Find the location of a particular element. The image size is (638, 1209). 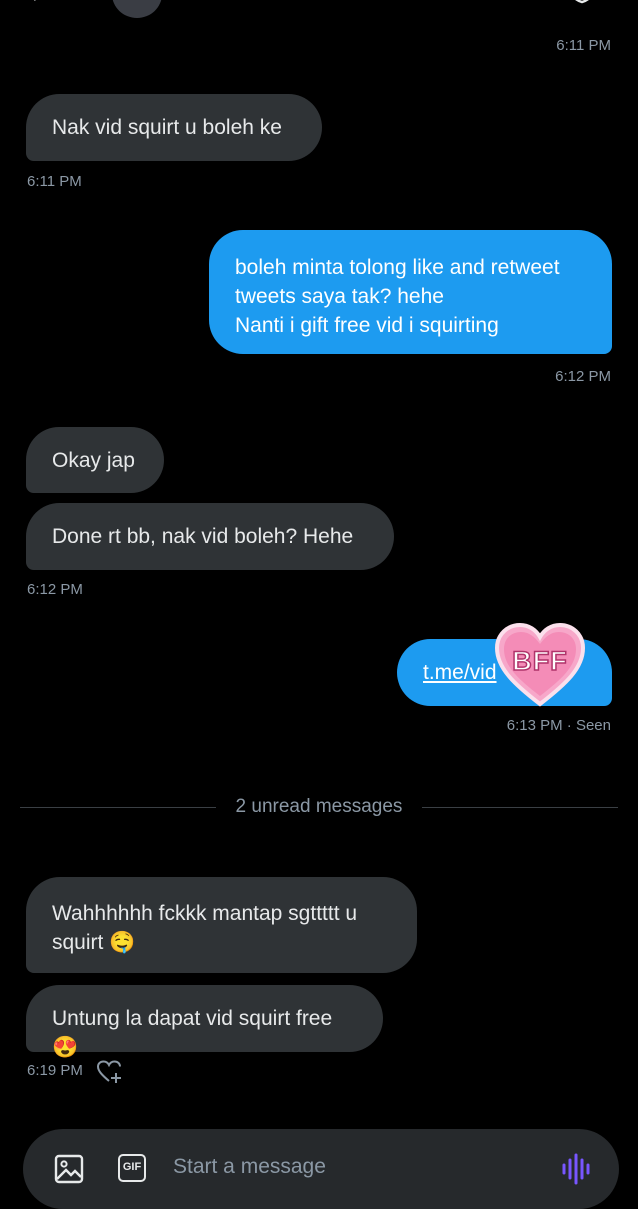

incoming-message-bubble: Done rt bb, nak vid boleh? Hehe is located at coordinates (210, 536).